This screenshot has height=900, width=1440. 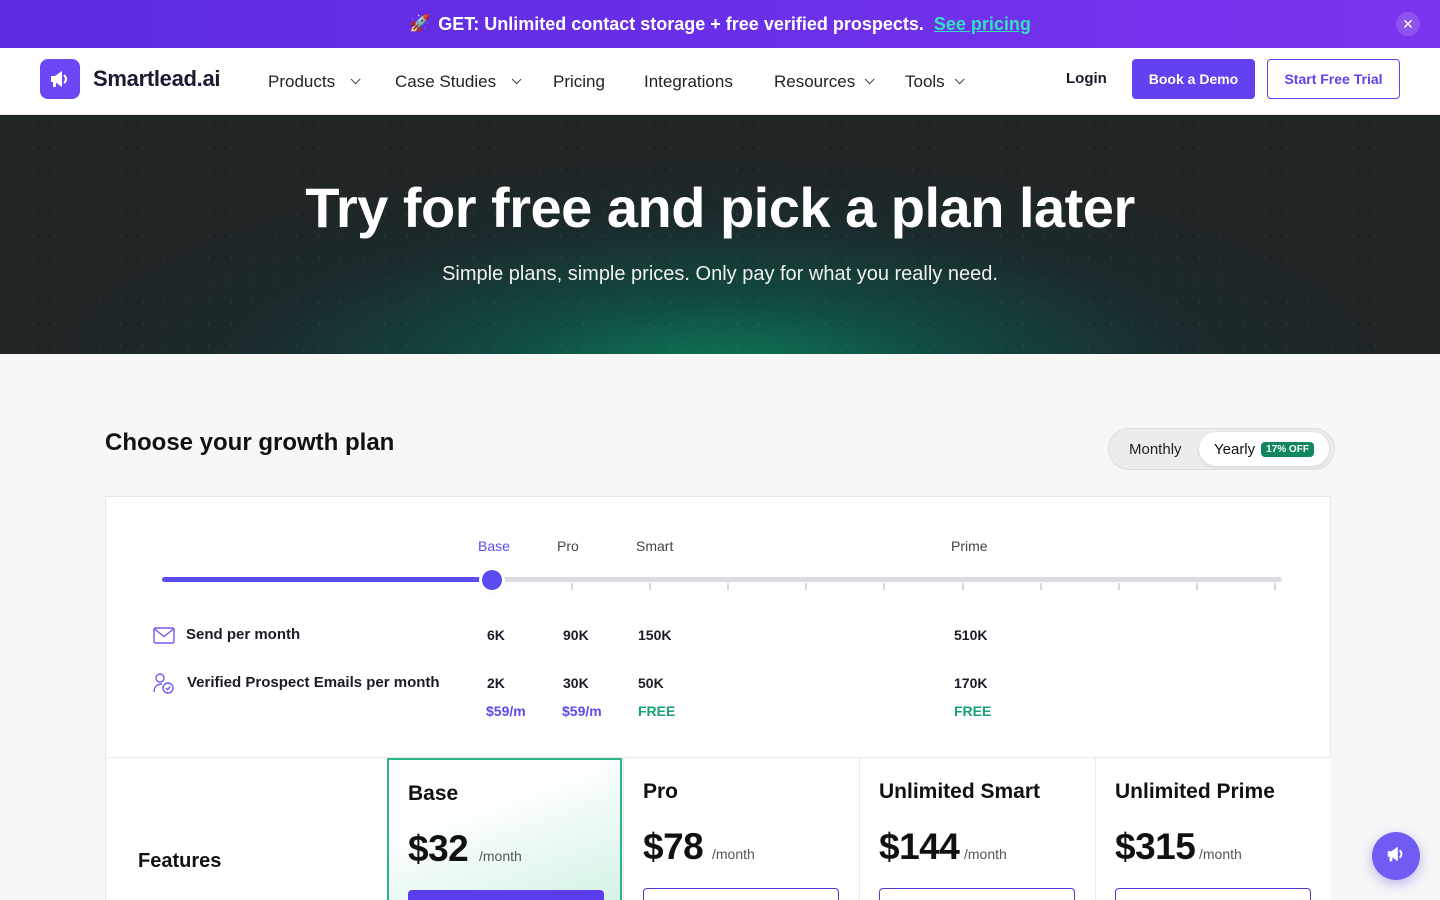 I want to click on mail-icon, so click(x=164, y=638).